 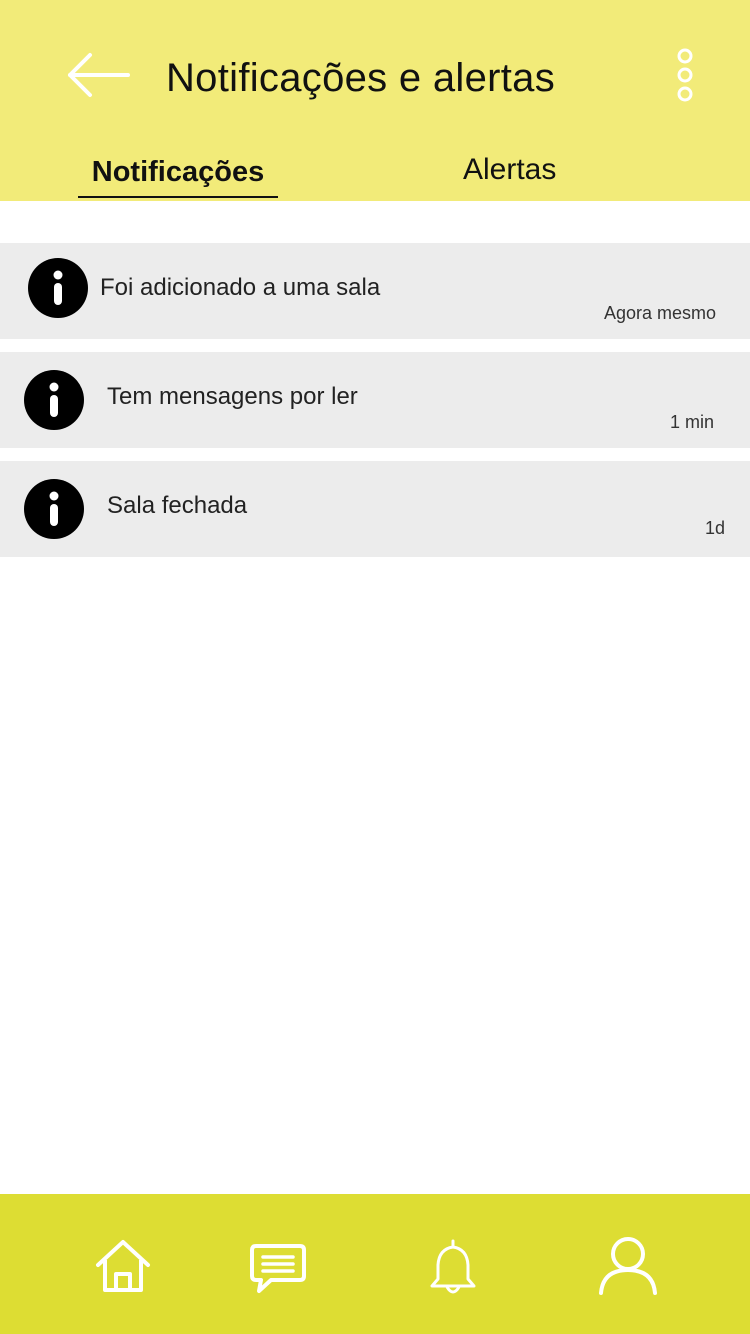 What do you see at coordinates (232, 396) in the screenshot?
I see `notification-message: Tem mensagens por ler` at bounding box center [232, 396].